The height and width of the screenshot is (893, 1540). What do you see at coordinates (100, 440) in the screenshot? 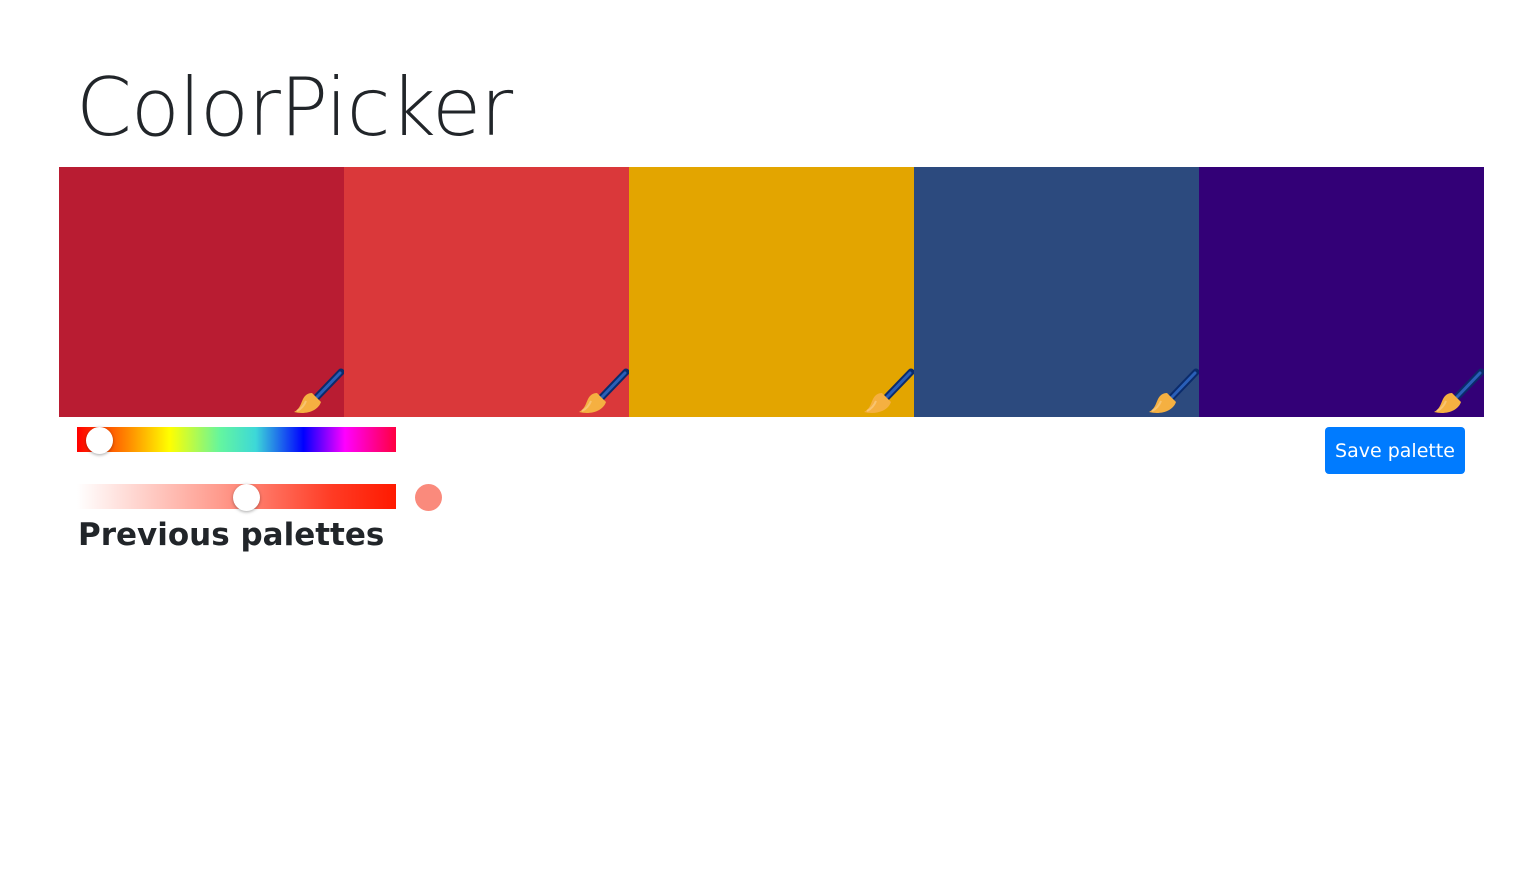
I see `hue-slider-thumb` at bounding box center [100, 440].